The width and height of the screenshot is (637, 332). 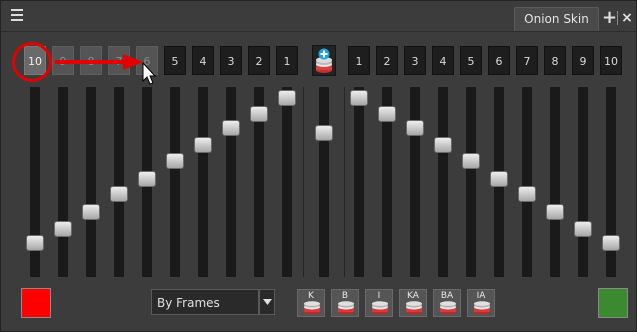 I want to click on next-opacity-slider-5-track, so click(x=471, y=182).